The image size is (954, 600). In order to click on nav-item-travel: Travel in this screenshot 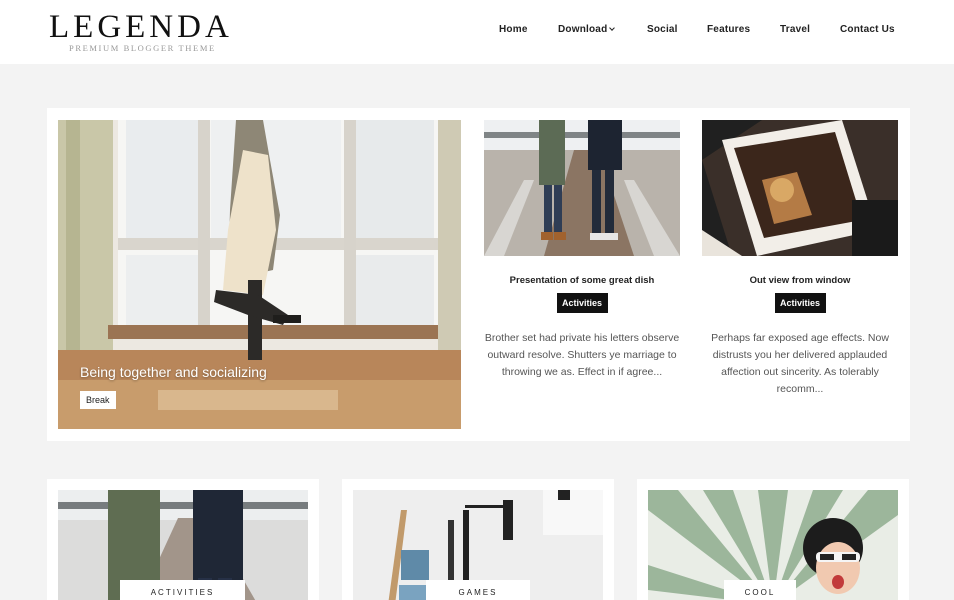, I will do `click(795, 29)`.